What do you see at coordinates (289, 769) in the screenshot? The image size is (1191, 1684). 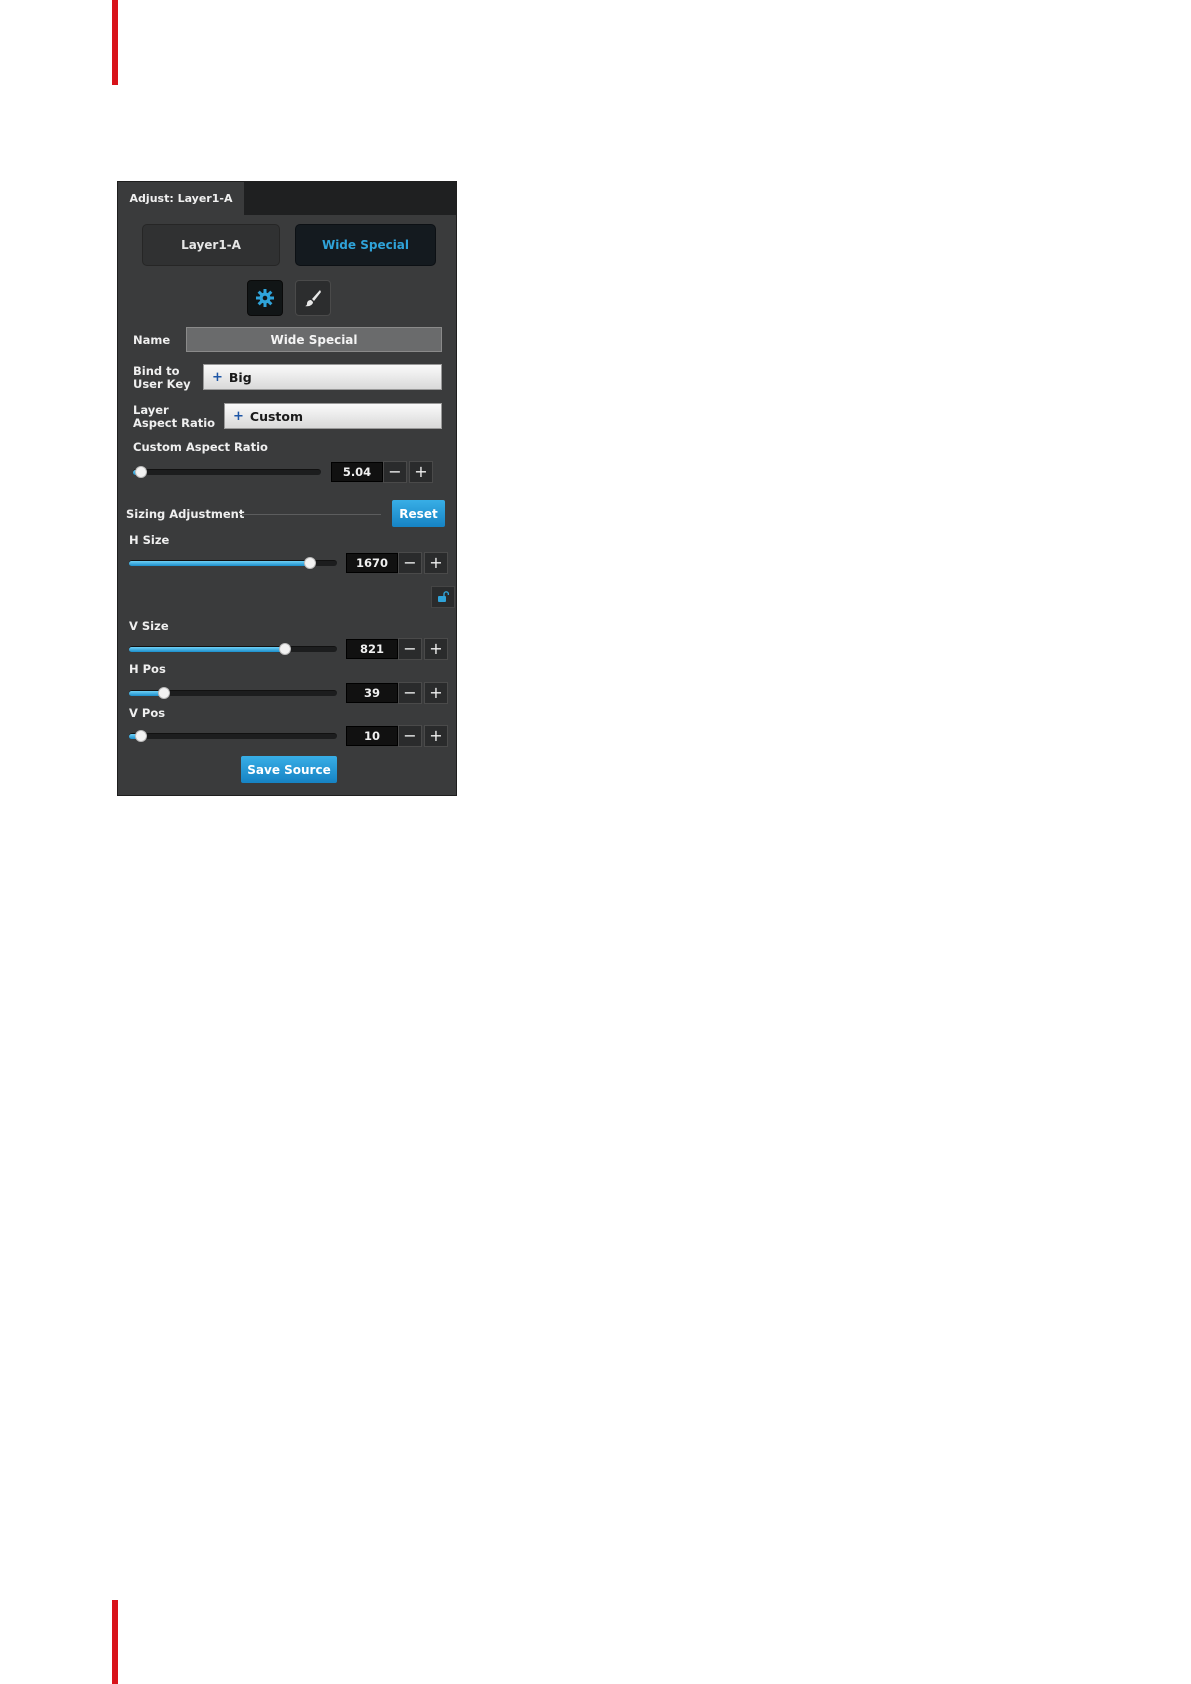 I see `save-source-button: Save Source` at bounding box center [289, 769].